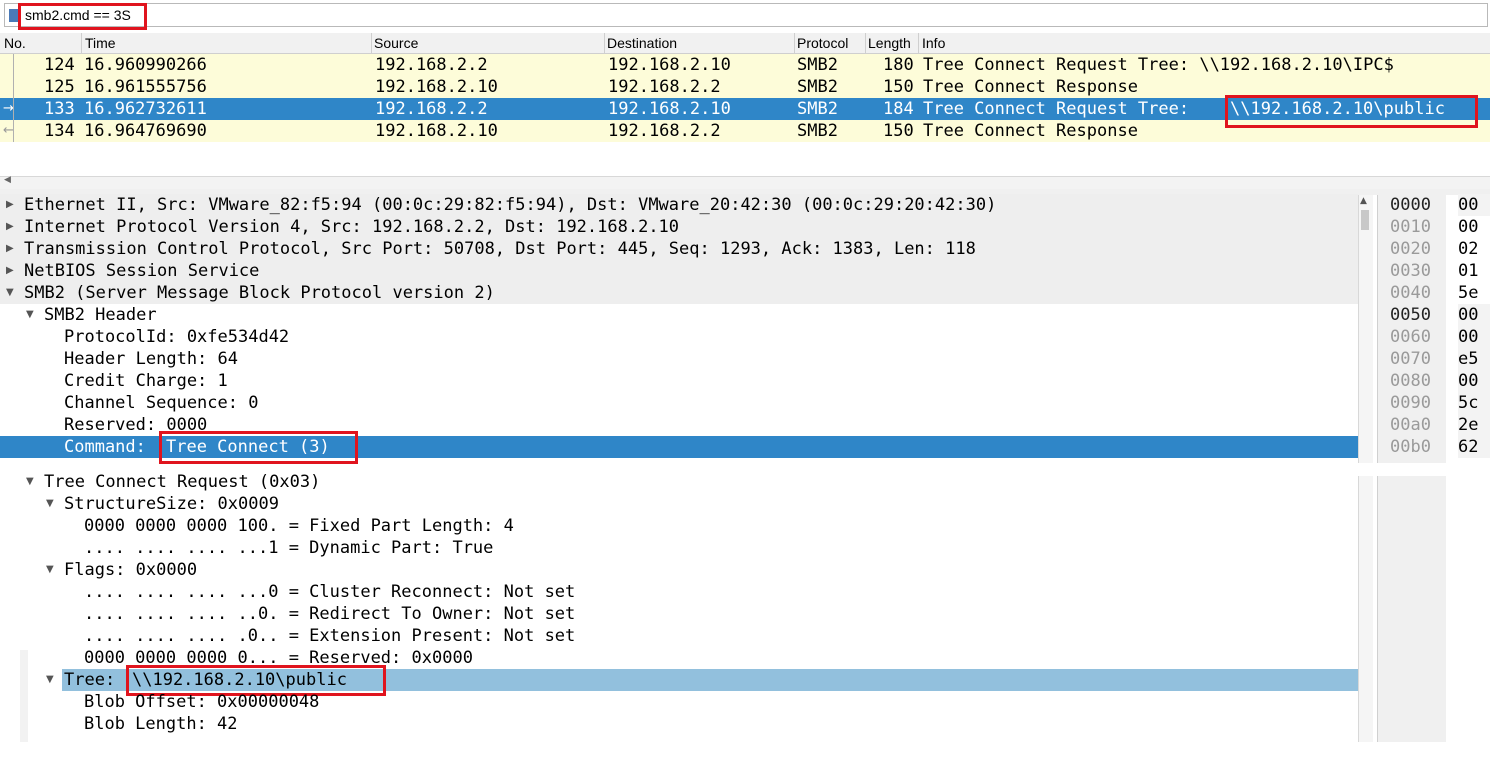  Describe the element at coordinates (746, 15) in the screenshot. I see `display-filter-input` at that location.